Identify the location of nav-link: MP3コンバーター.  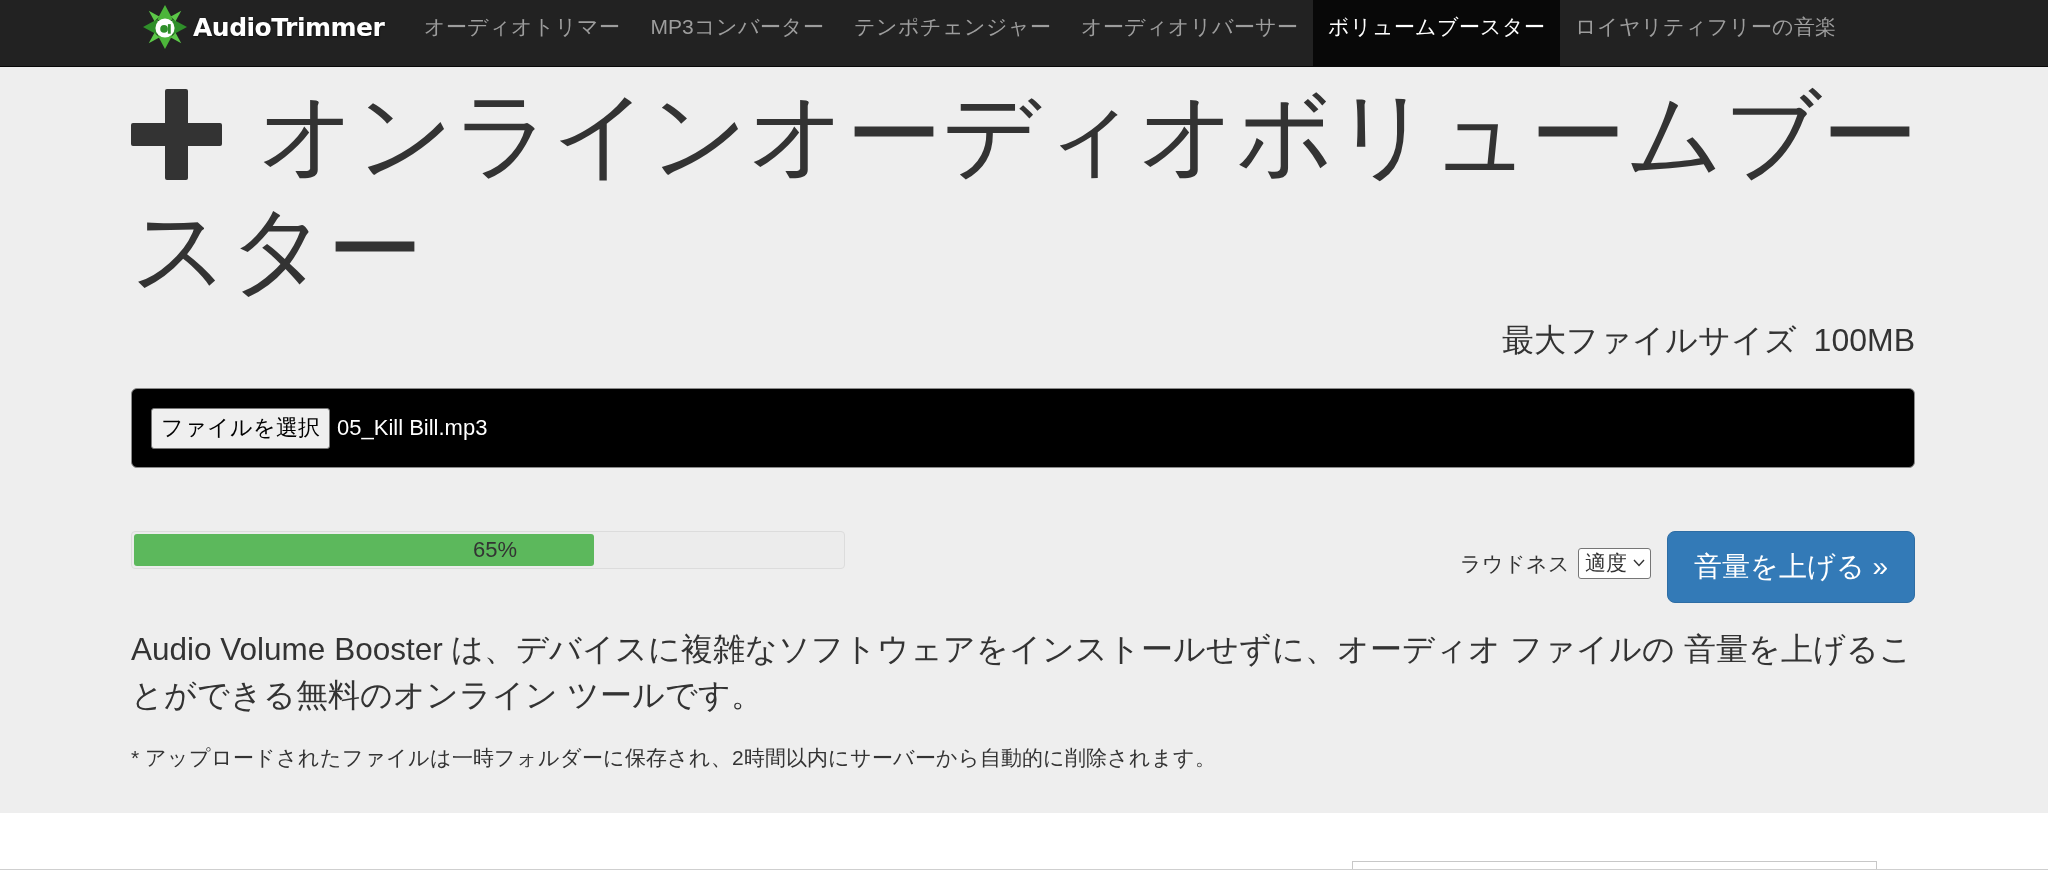
(737, 33).